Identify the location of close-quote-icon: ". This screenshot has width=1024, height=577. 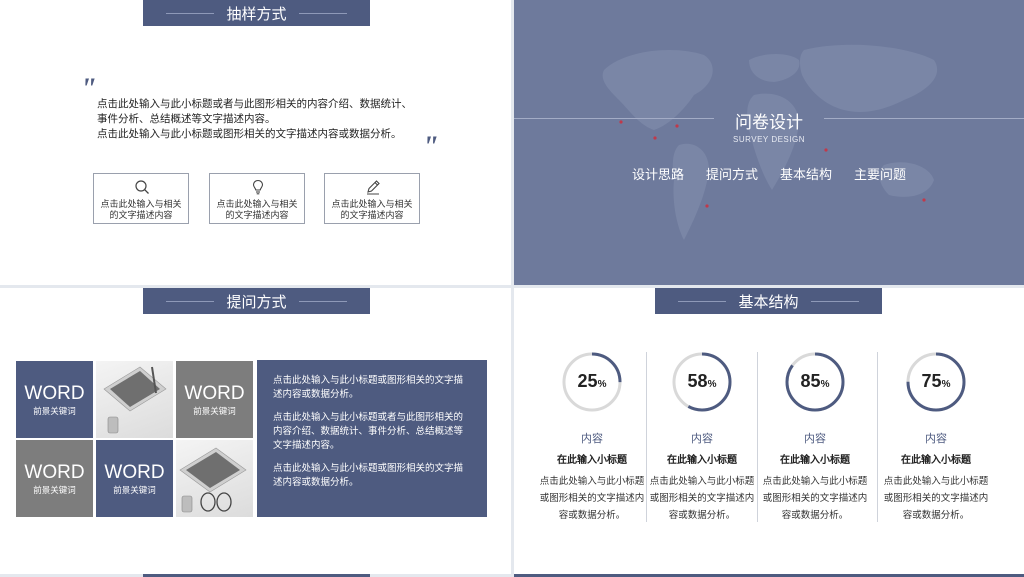
(430, 146).